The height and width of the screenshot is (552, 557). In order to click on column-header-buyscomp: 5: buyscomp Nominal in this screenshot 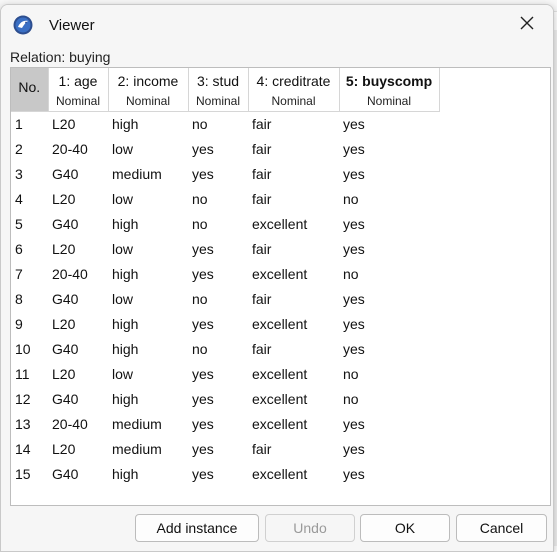, I will do `click(389, 90)`.